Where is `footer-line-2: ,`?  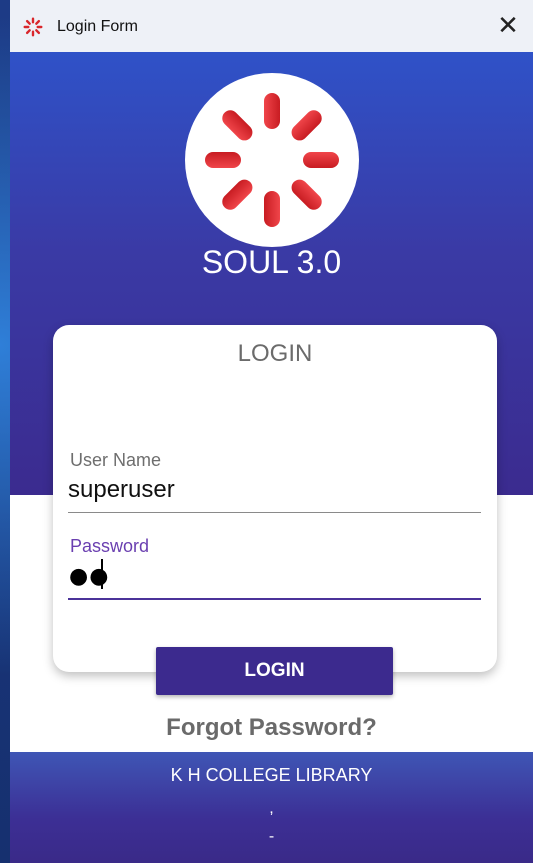
footer-line-2: , is located at coordinates (271, 808).